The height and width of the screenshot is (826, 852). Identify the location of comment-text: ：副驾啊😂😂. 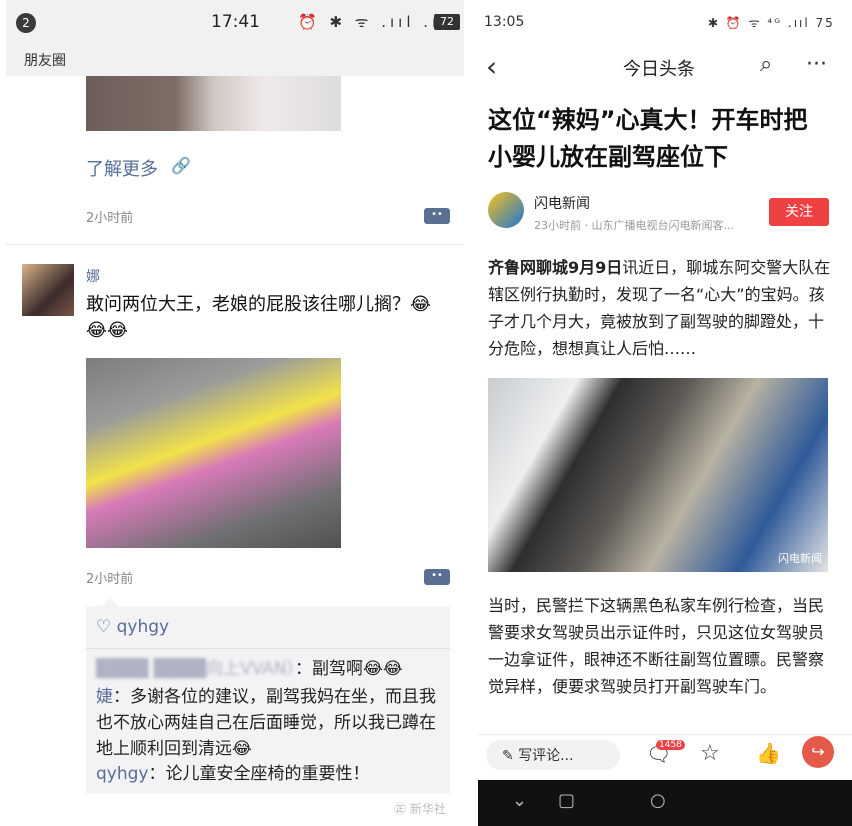
(349, 669).